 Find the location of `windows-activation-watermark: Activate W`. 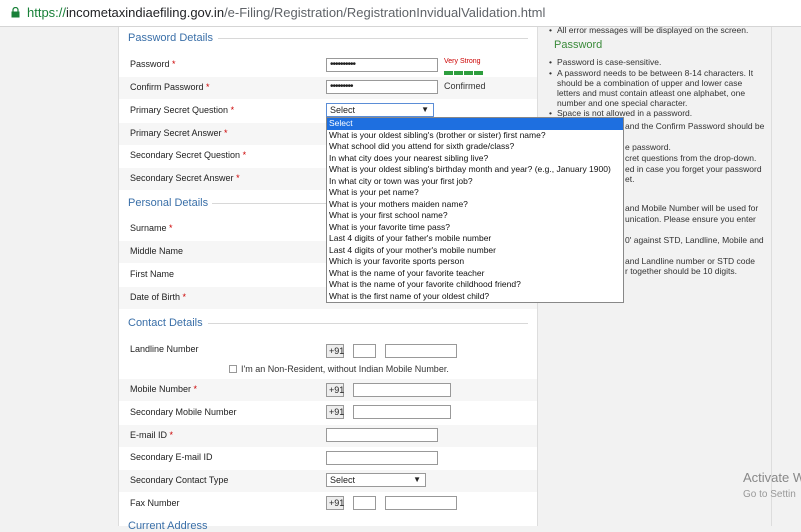

windows-activation-watermark: Activate W is located at coordinates (772, 477).